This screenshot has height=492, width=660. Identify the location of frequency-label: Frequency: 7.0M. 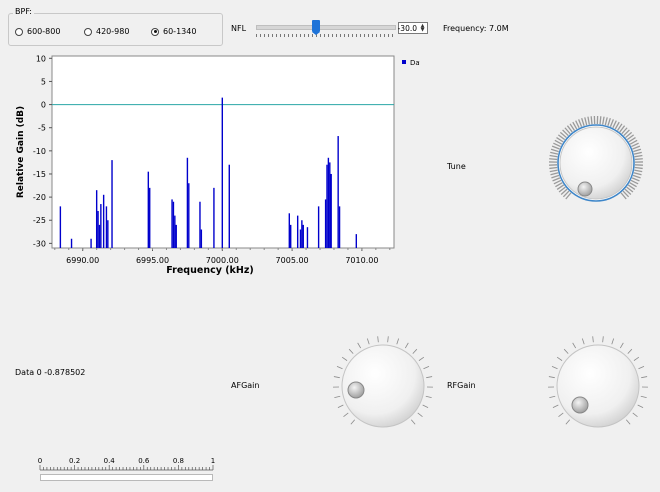
(476, 28).